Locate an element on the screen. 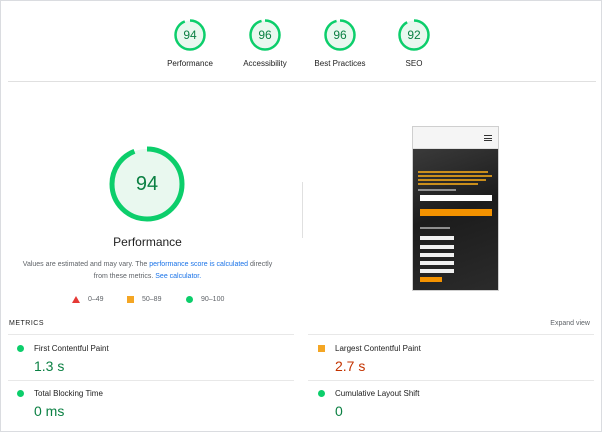 This screenshot has height=432, width=602. expand-view-toggle: Expand view is located at coordinates (570, 323).